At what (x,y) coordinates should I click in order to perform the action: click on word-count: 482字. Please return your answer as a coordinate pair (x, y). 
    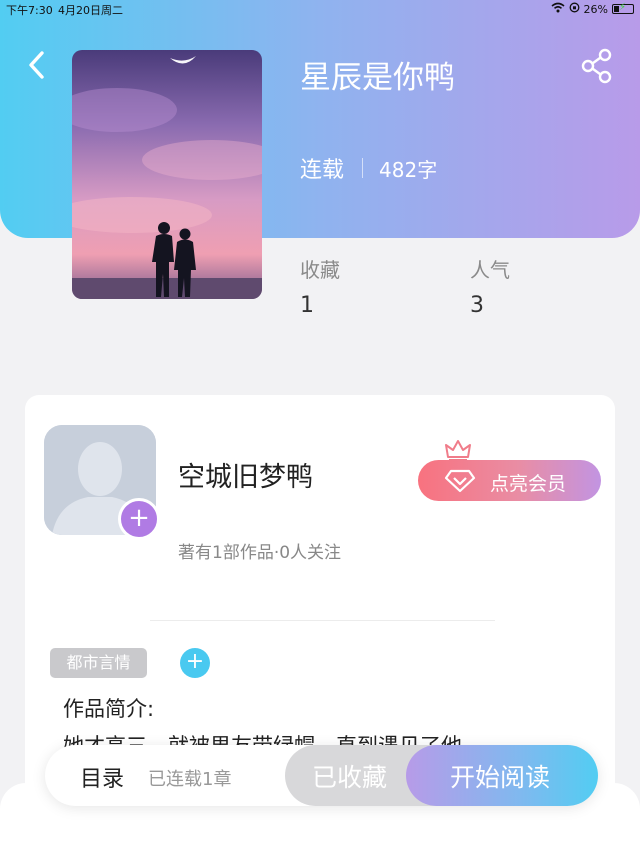
    Looking at the image, I should click on (408, 169).